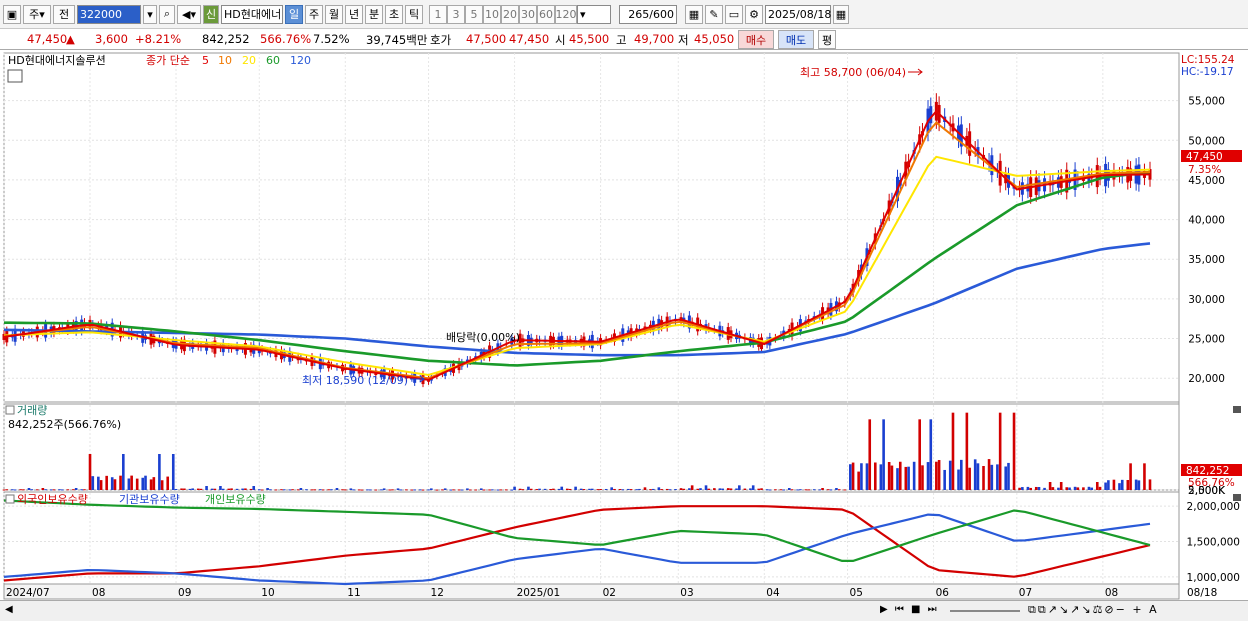  I want to click on x-axis-label: 03, so click(686, 593).